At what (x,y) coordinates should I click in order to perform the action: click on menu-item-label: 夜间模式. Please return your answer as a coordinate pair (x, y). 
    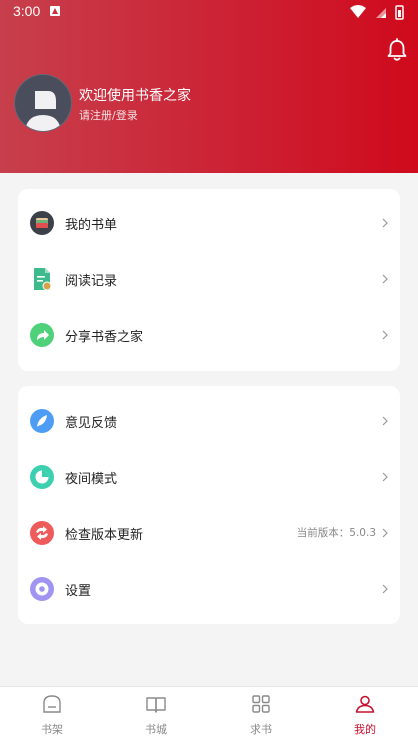
    Looking at the image, I should click on (91, 479).